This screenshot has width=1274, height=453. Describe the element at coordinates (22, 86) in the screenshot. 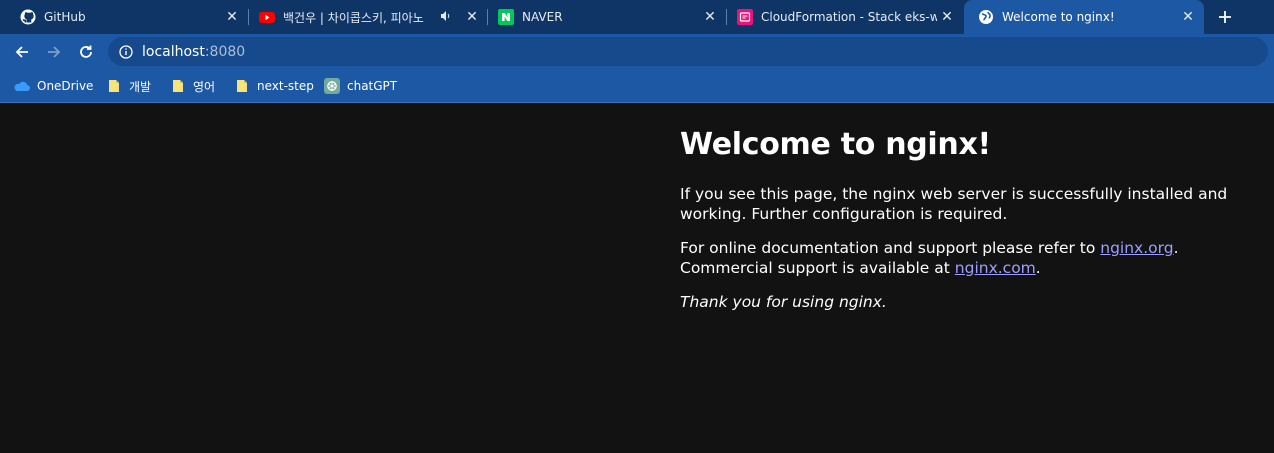

I see `onedrive-icon` at that location.